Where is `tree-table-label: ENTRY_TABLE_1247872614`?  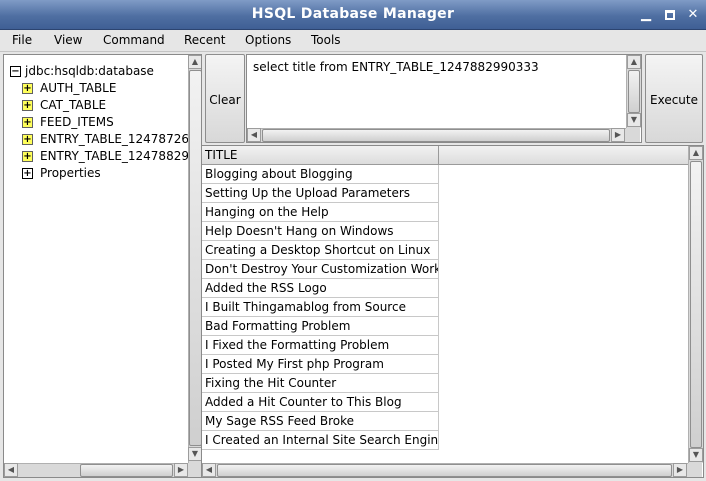 tree-table-label: ENTRY_TABLE_1247872614 is located at coordinates (114, 139).